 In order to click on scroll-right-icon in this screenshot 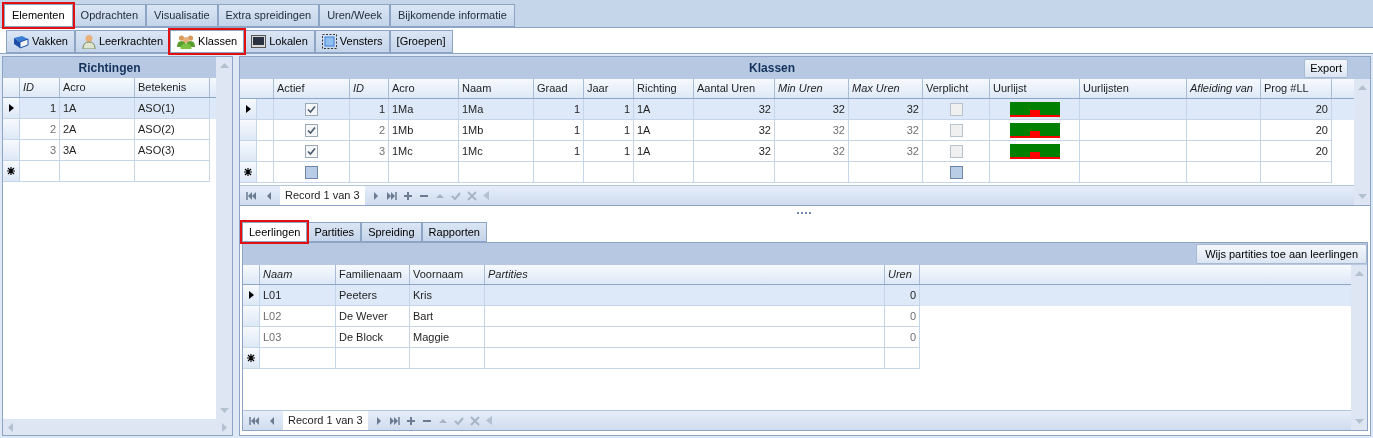, I will do `click(224, 427)`.